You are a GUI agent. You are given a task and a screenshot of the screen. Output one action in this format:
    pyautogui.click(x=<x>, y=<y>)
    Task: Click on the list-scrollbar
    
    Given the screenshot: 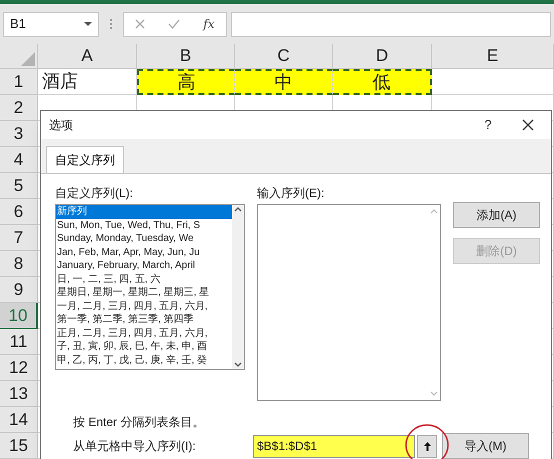 What is the action you would take?
    pyautogui.click(x=238, y=287)
    